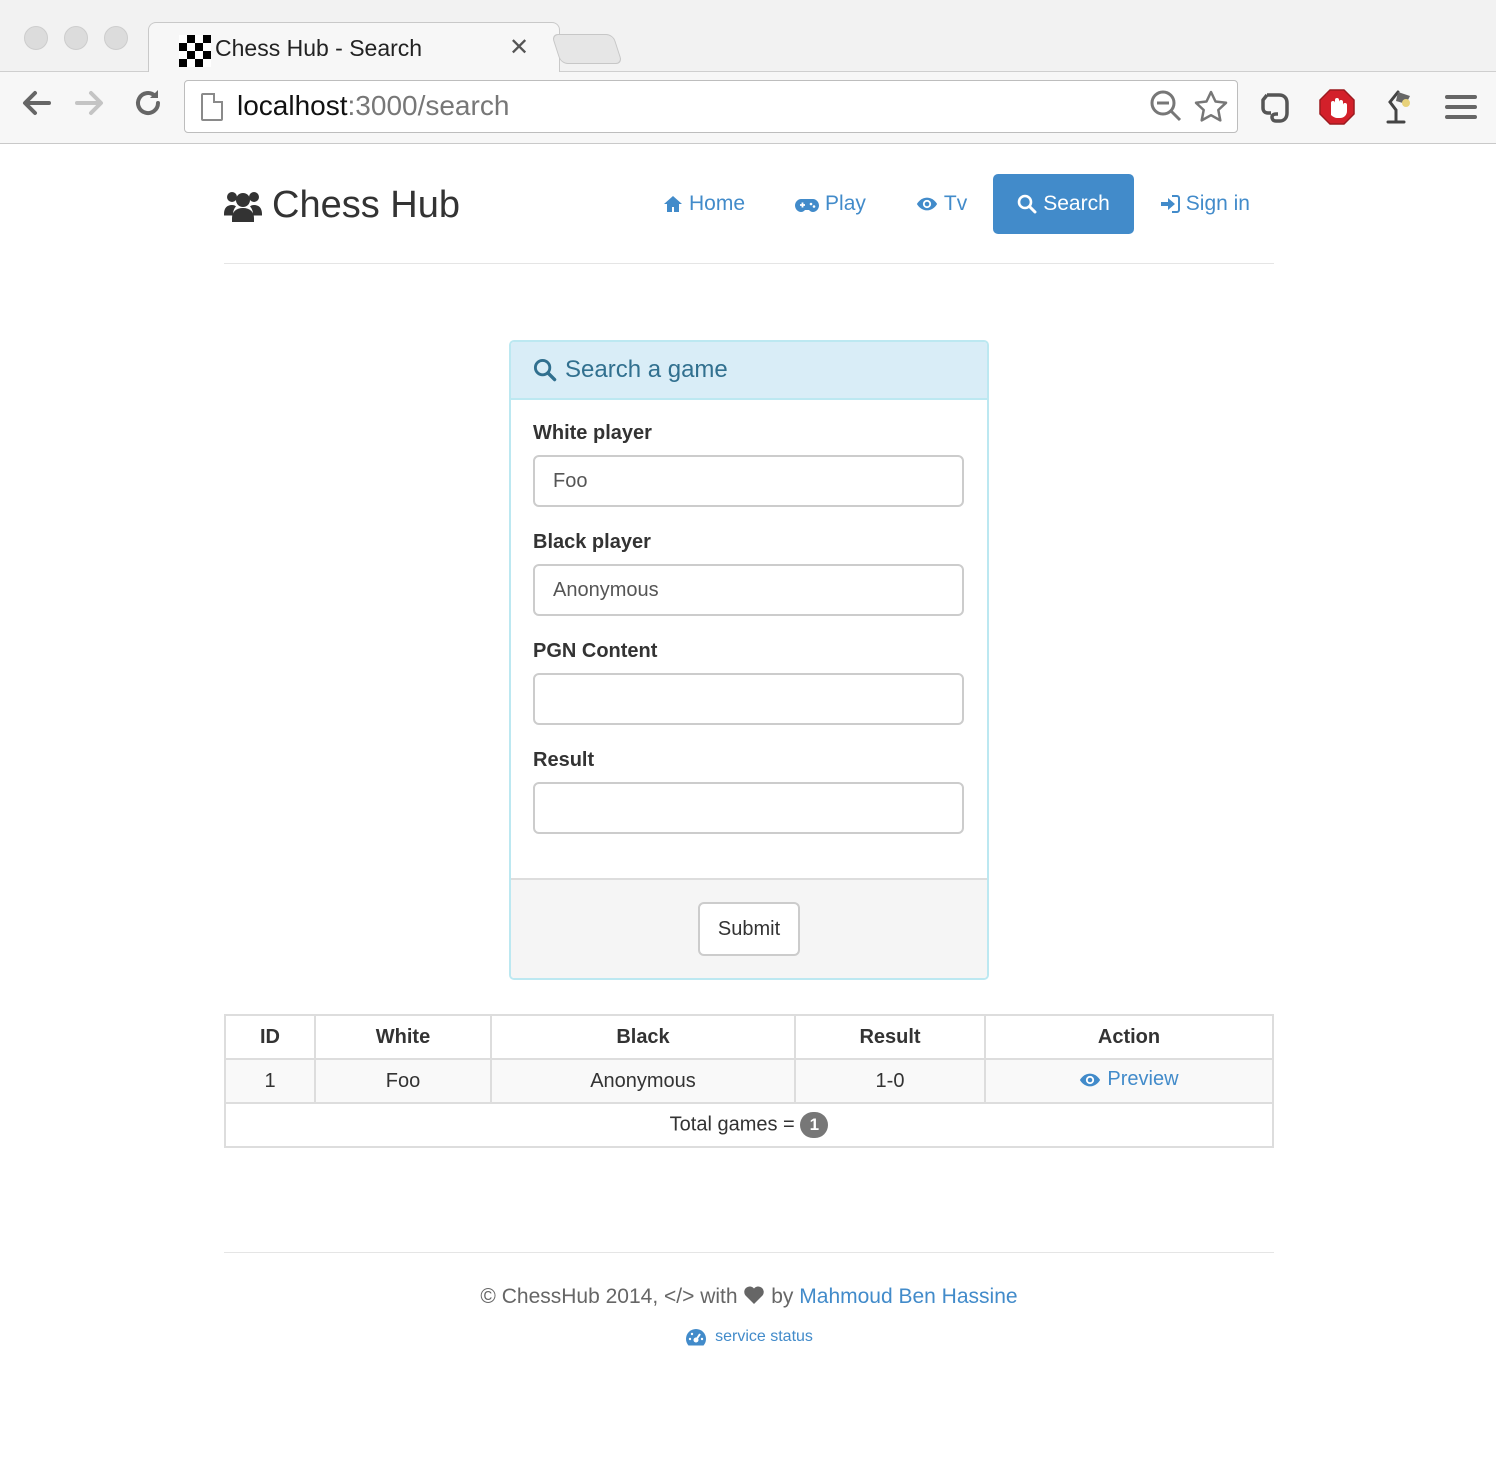  What do you see at coordinates (116, 38) in the screenshot?
I see `window-zoom-button` at bounding box center [116, 38].